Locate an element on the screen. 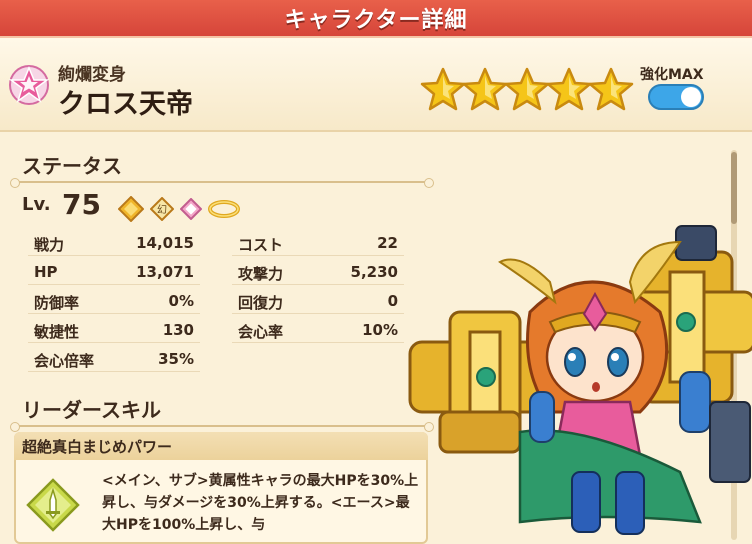 This screenshot has height=544, width=752. stat-key: 戦力 is located at coordinates (49, 245).